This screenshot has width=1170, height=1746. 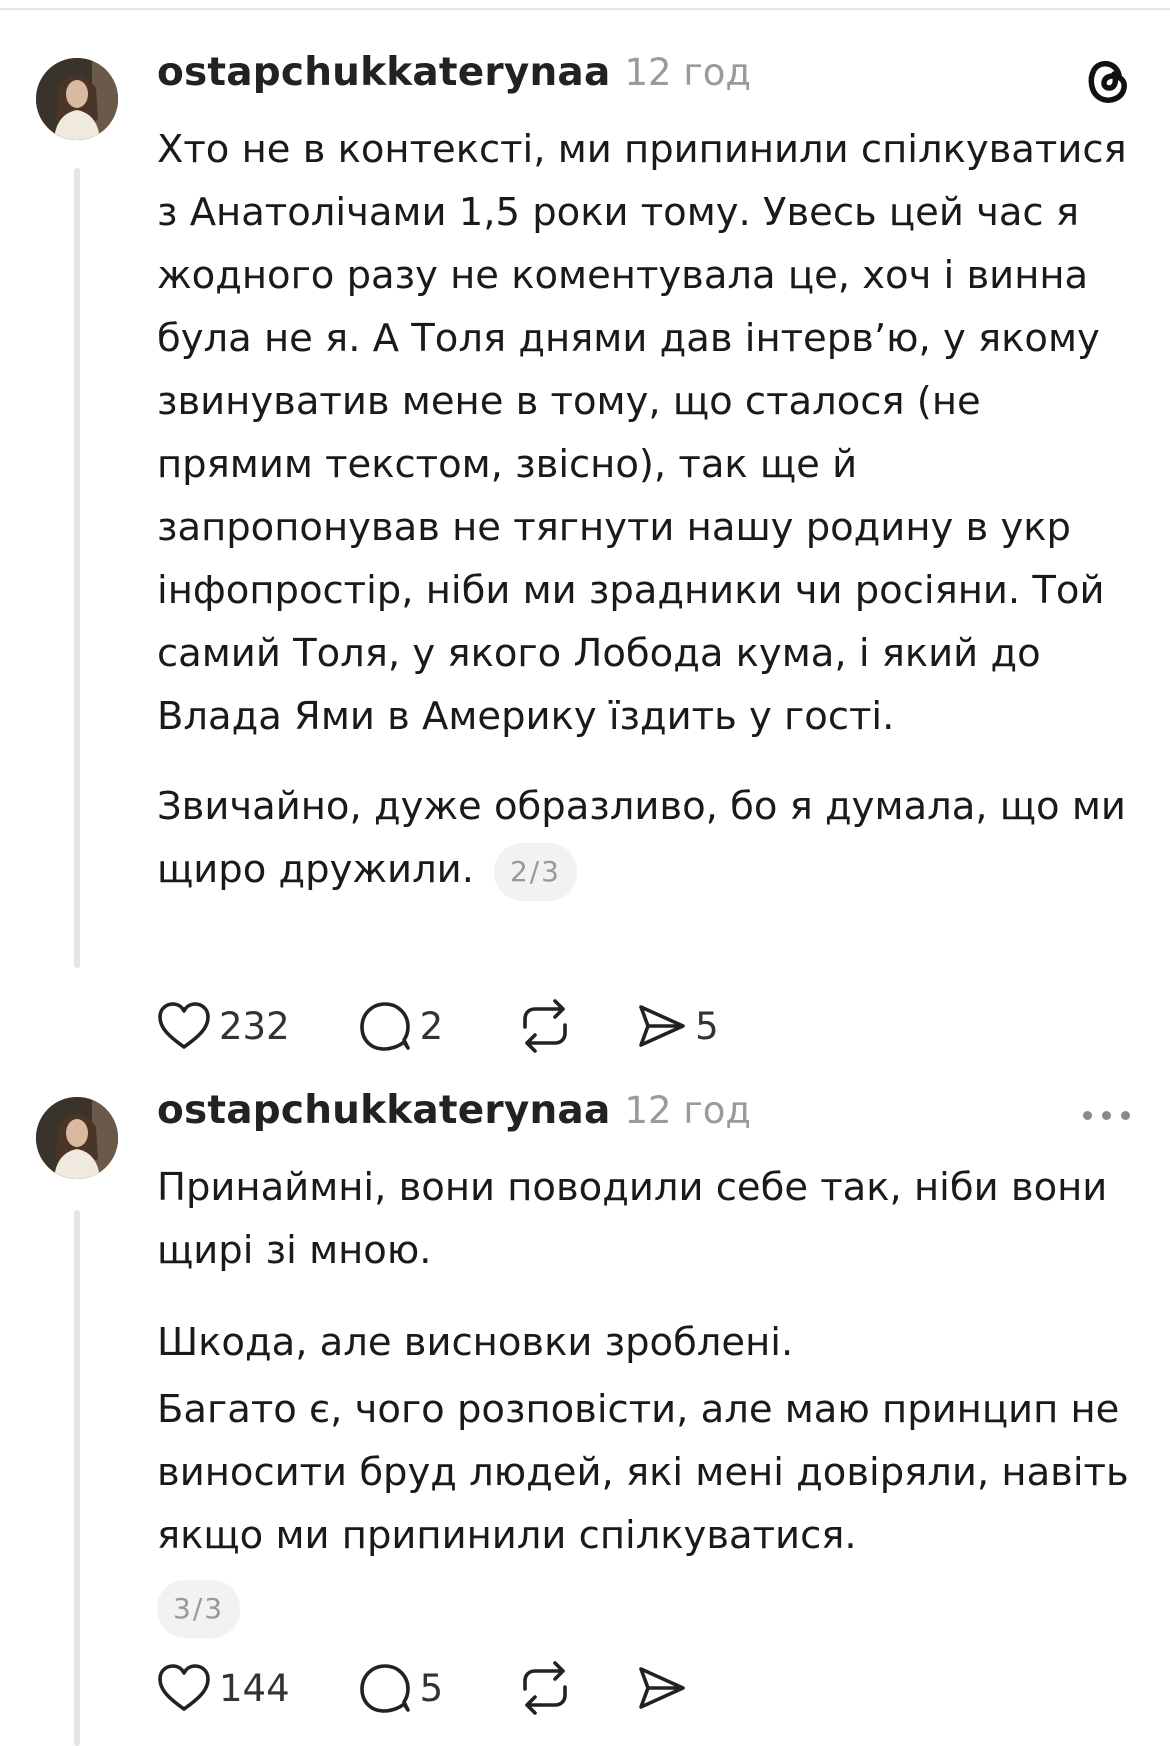 What do you see at coordinates (1108, 80) in the screenshot?
I see `threads-logo-icon` at bounding box center [1108, 80].